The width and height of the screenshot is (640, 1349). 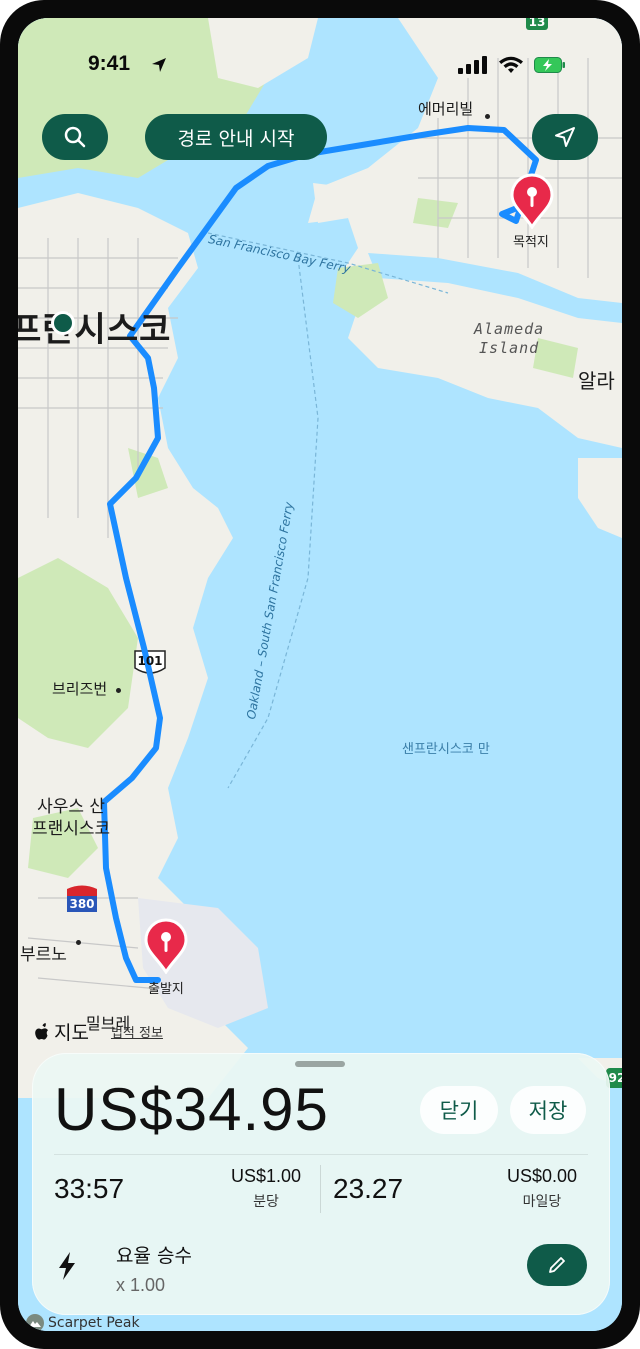 I want to click on wifi-icon, so click(x=511, y=64).